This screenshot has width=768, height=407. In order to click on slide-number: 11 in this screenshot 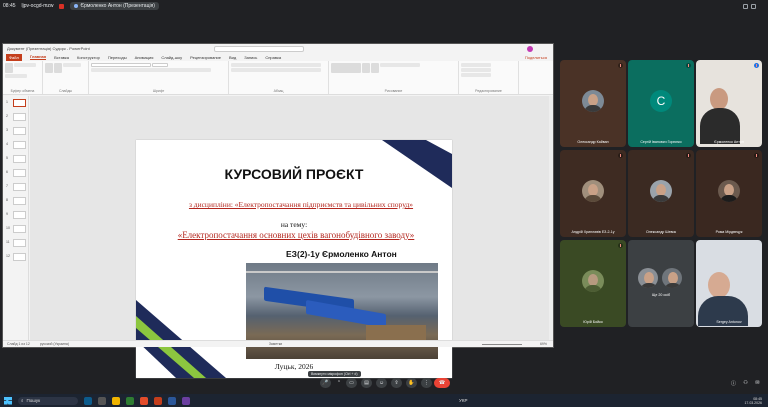, I will do `click(8, 242)`.